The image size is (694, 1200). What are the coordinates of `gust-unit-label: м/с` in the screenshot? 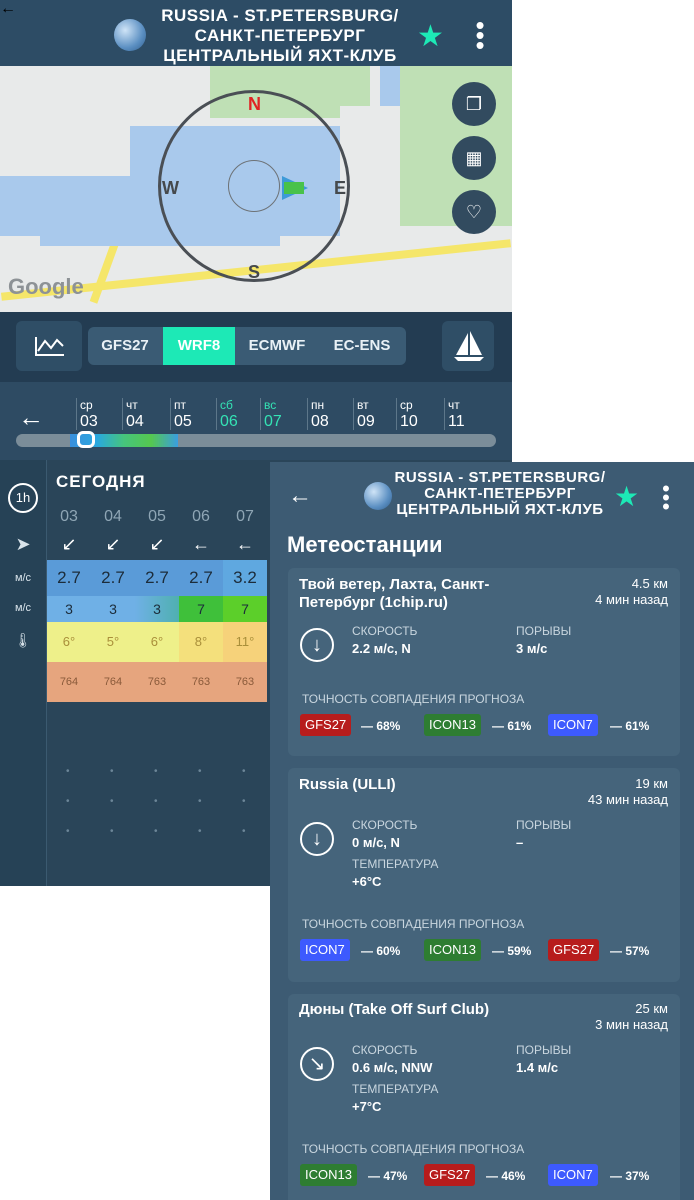 It's located at (23, 608).